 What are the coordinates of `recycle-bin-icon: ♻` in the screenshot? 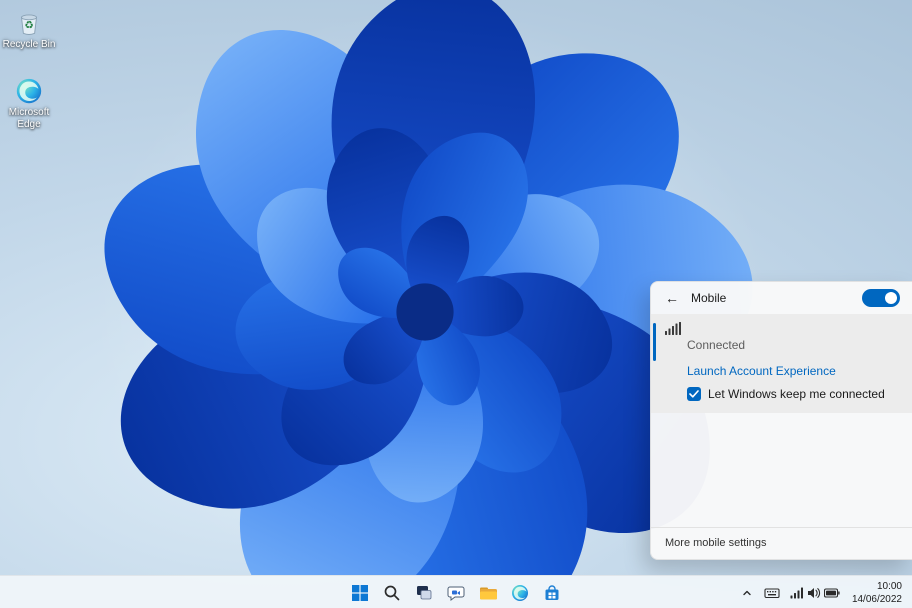 It's located at (29, 24).